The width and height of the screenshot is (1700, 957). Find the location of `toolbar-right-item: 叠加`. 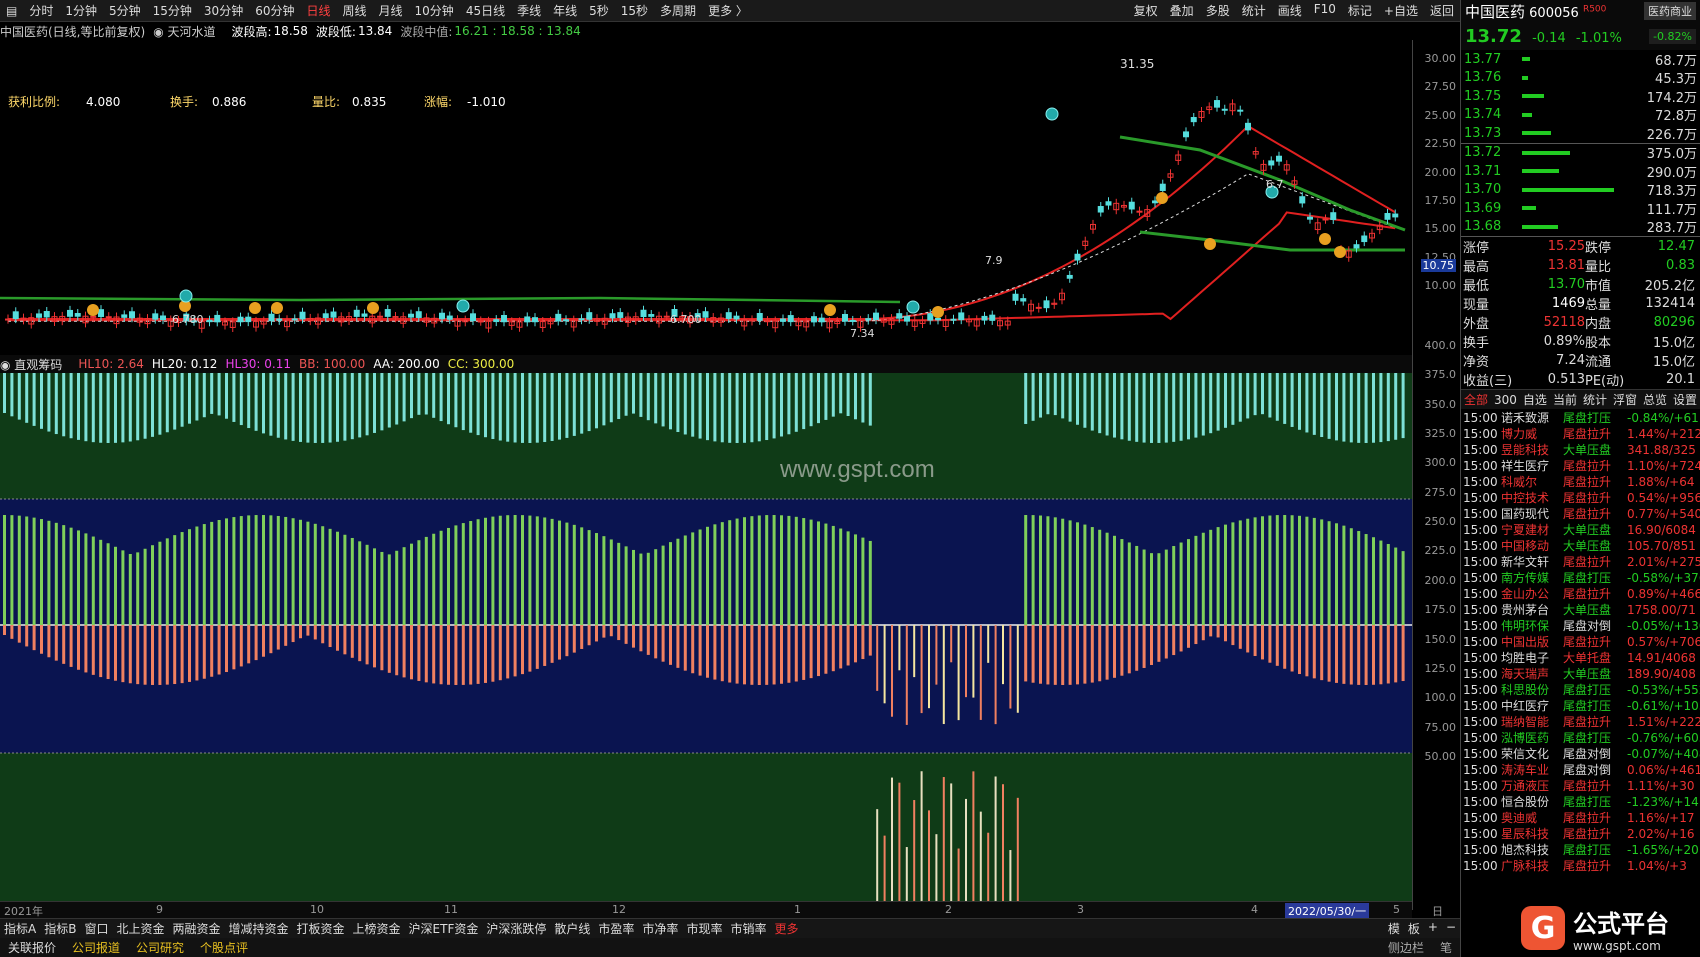

toolbar-right-item: 叠加 is located at coordinates (1182, 10).